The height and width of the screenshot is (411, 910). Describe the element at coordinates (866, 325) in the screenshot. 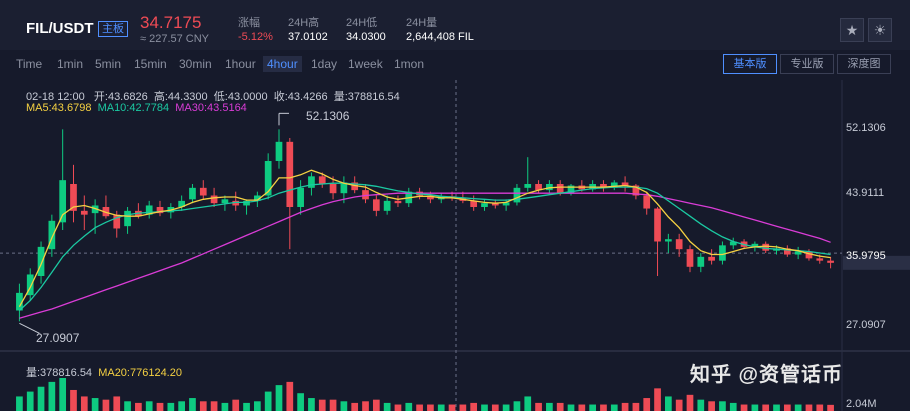

I see `y-tick-label: 27.0907` at that location.